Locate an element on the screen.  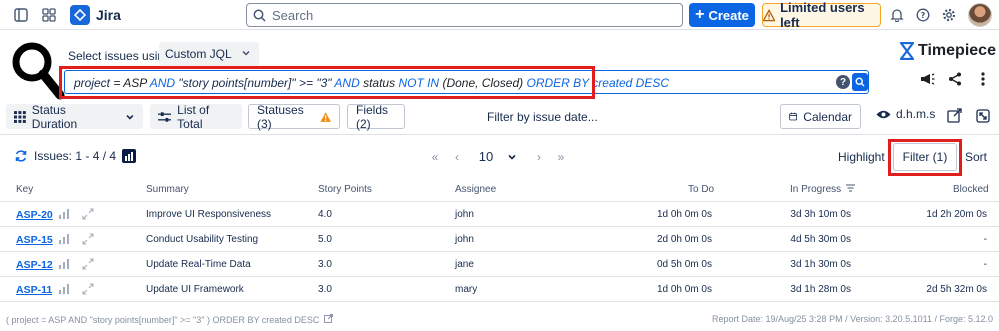
divider is located at coordinates (499, 134).